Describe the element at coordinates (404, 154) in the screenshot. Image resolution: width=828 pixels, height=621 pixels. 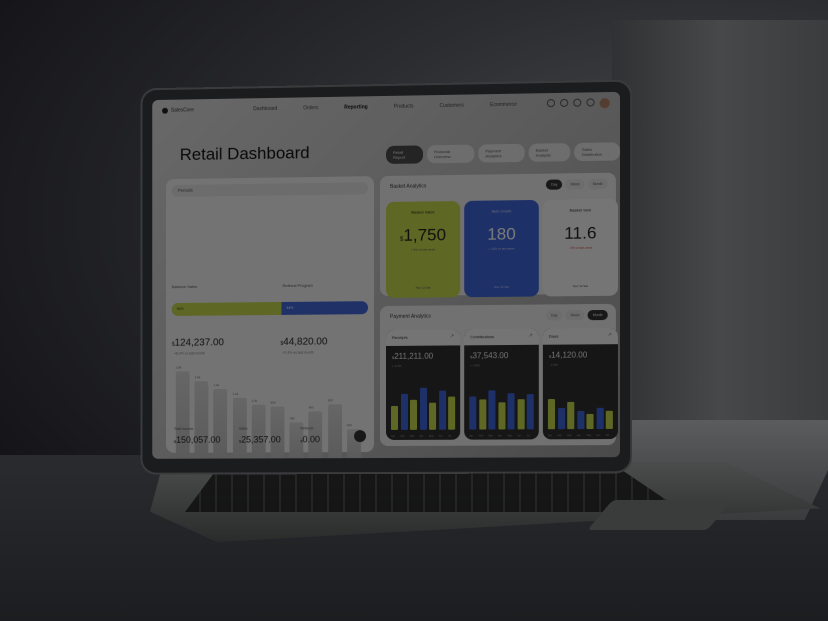
I see `tab-retail-report: Retail Report` at that location.